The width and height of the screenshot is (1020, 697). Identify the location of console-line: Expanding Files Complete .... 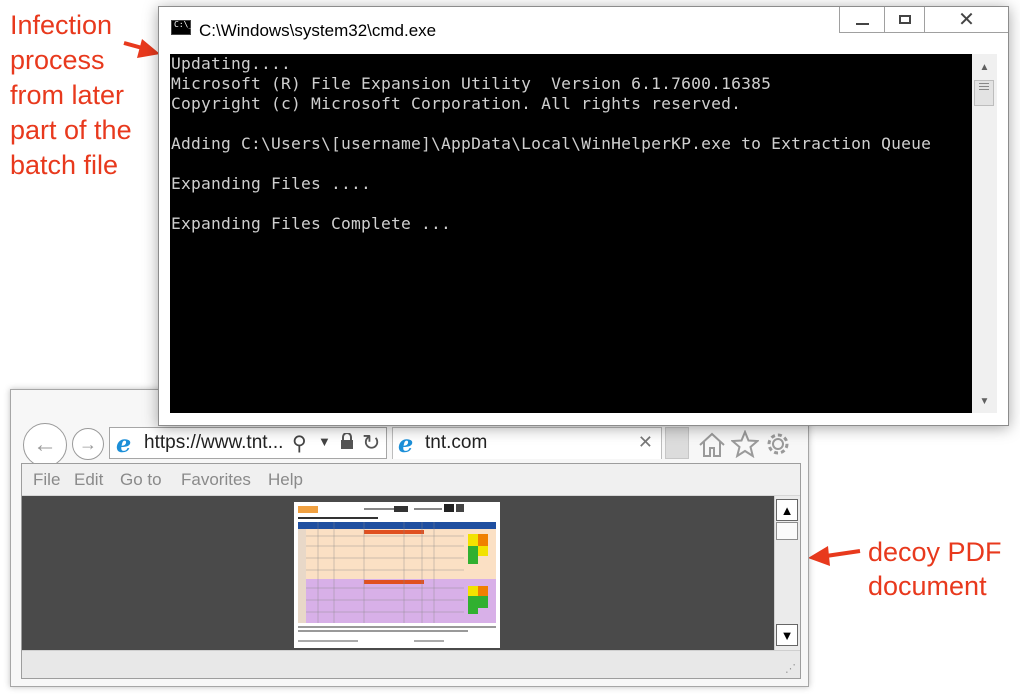
(311, 223).